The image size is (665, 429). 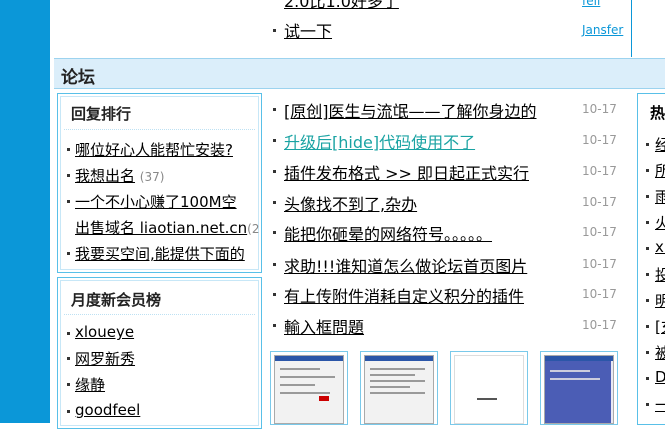 What do you see at coordinates (431, 295) in the screenshot?
I see `thread-link: 有上传附件消耗自定义积分的插件` at bounding box center [431, 295].